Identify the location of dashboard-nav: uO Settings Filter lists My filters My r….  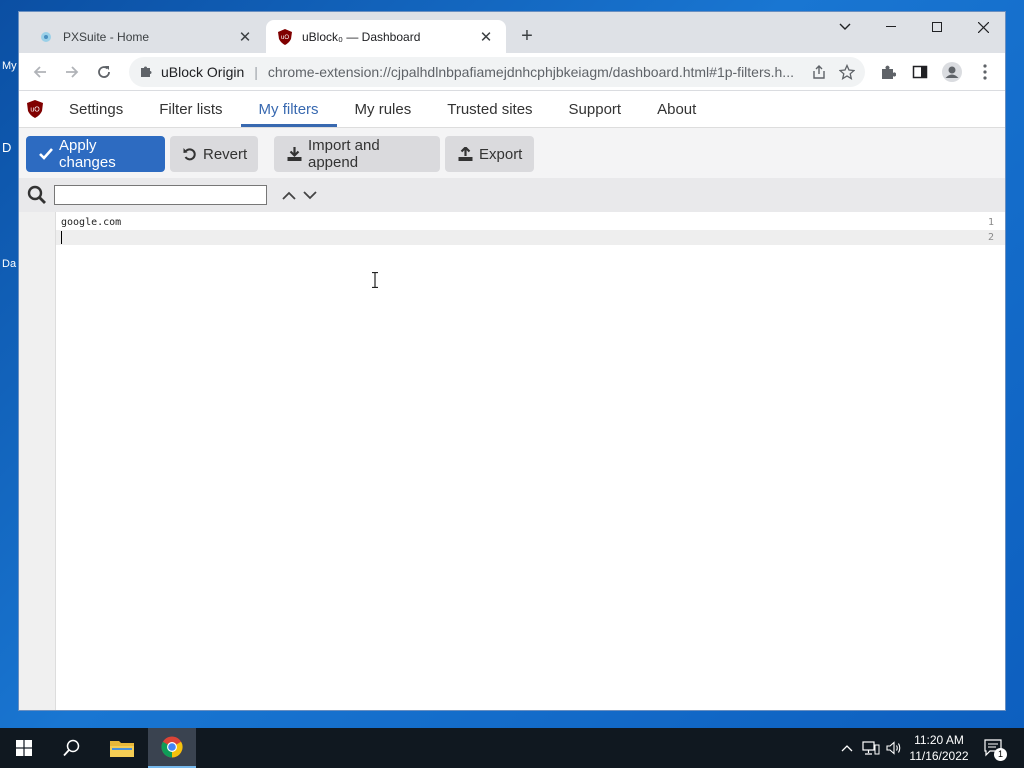
(512, 109).